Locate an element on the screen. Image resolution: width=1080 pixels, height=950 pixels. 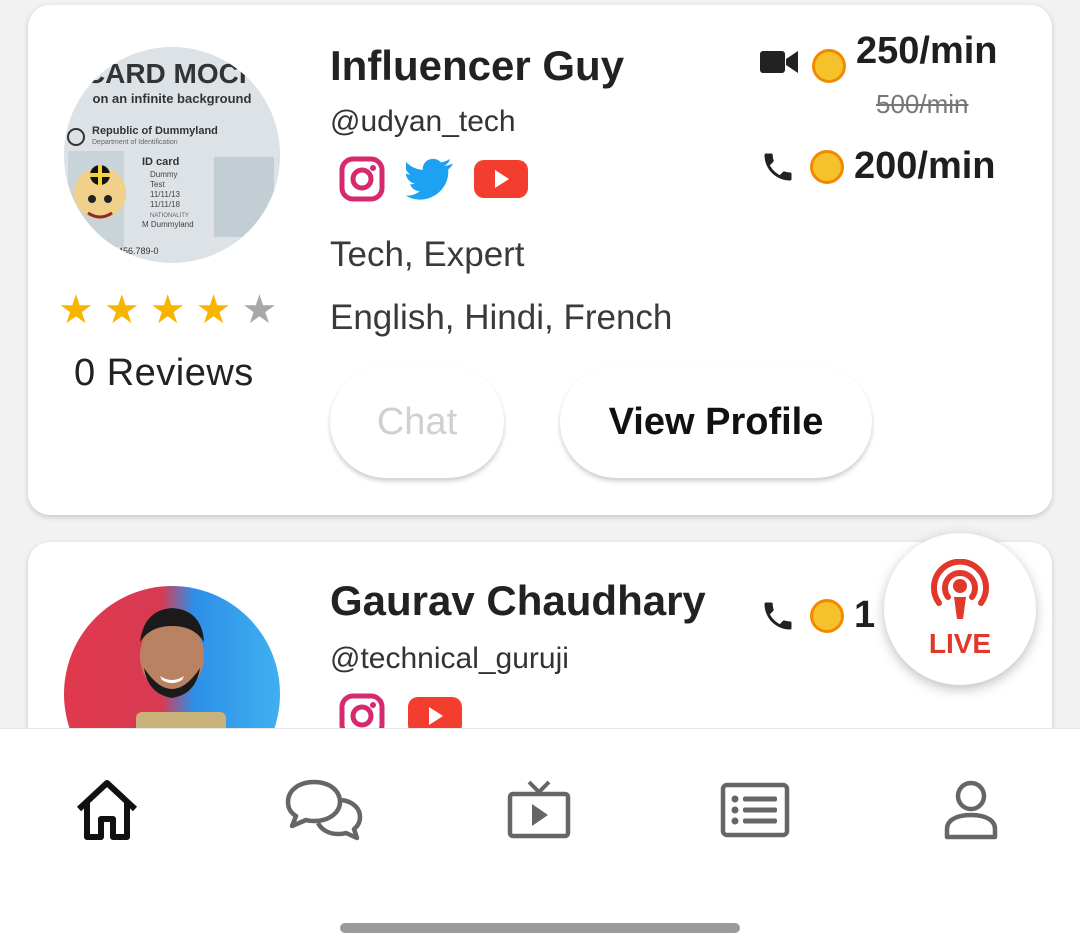
video-call-price: 250/min is located at coordinates (879, 56).